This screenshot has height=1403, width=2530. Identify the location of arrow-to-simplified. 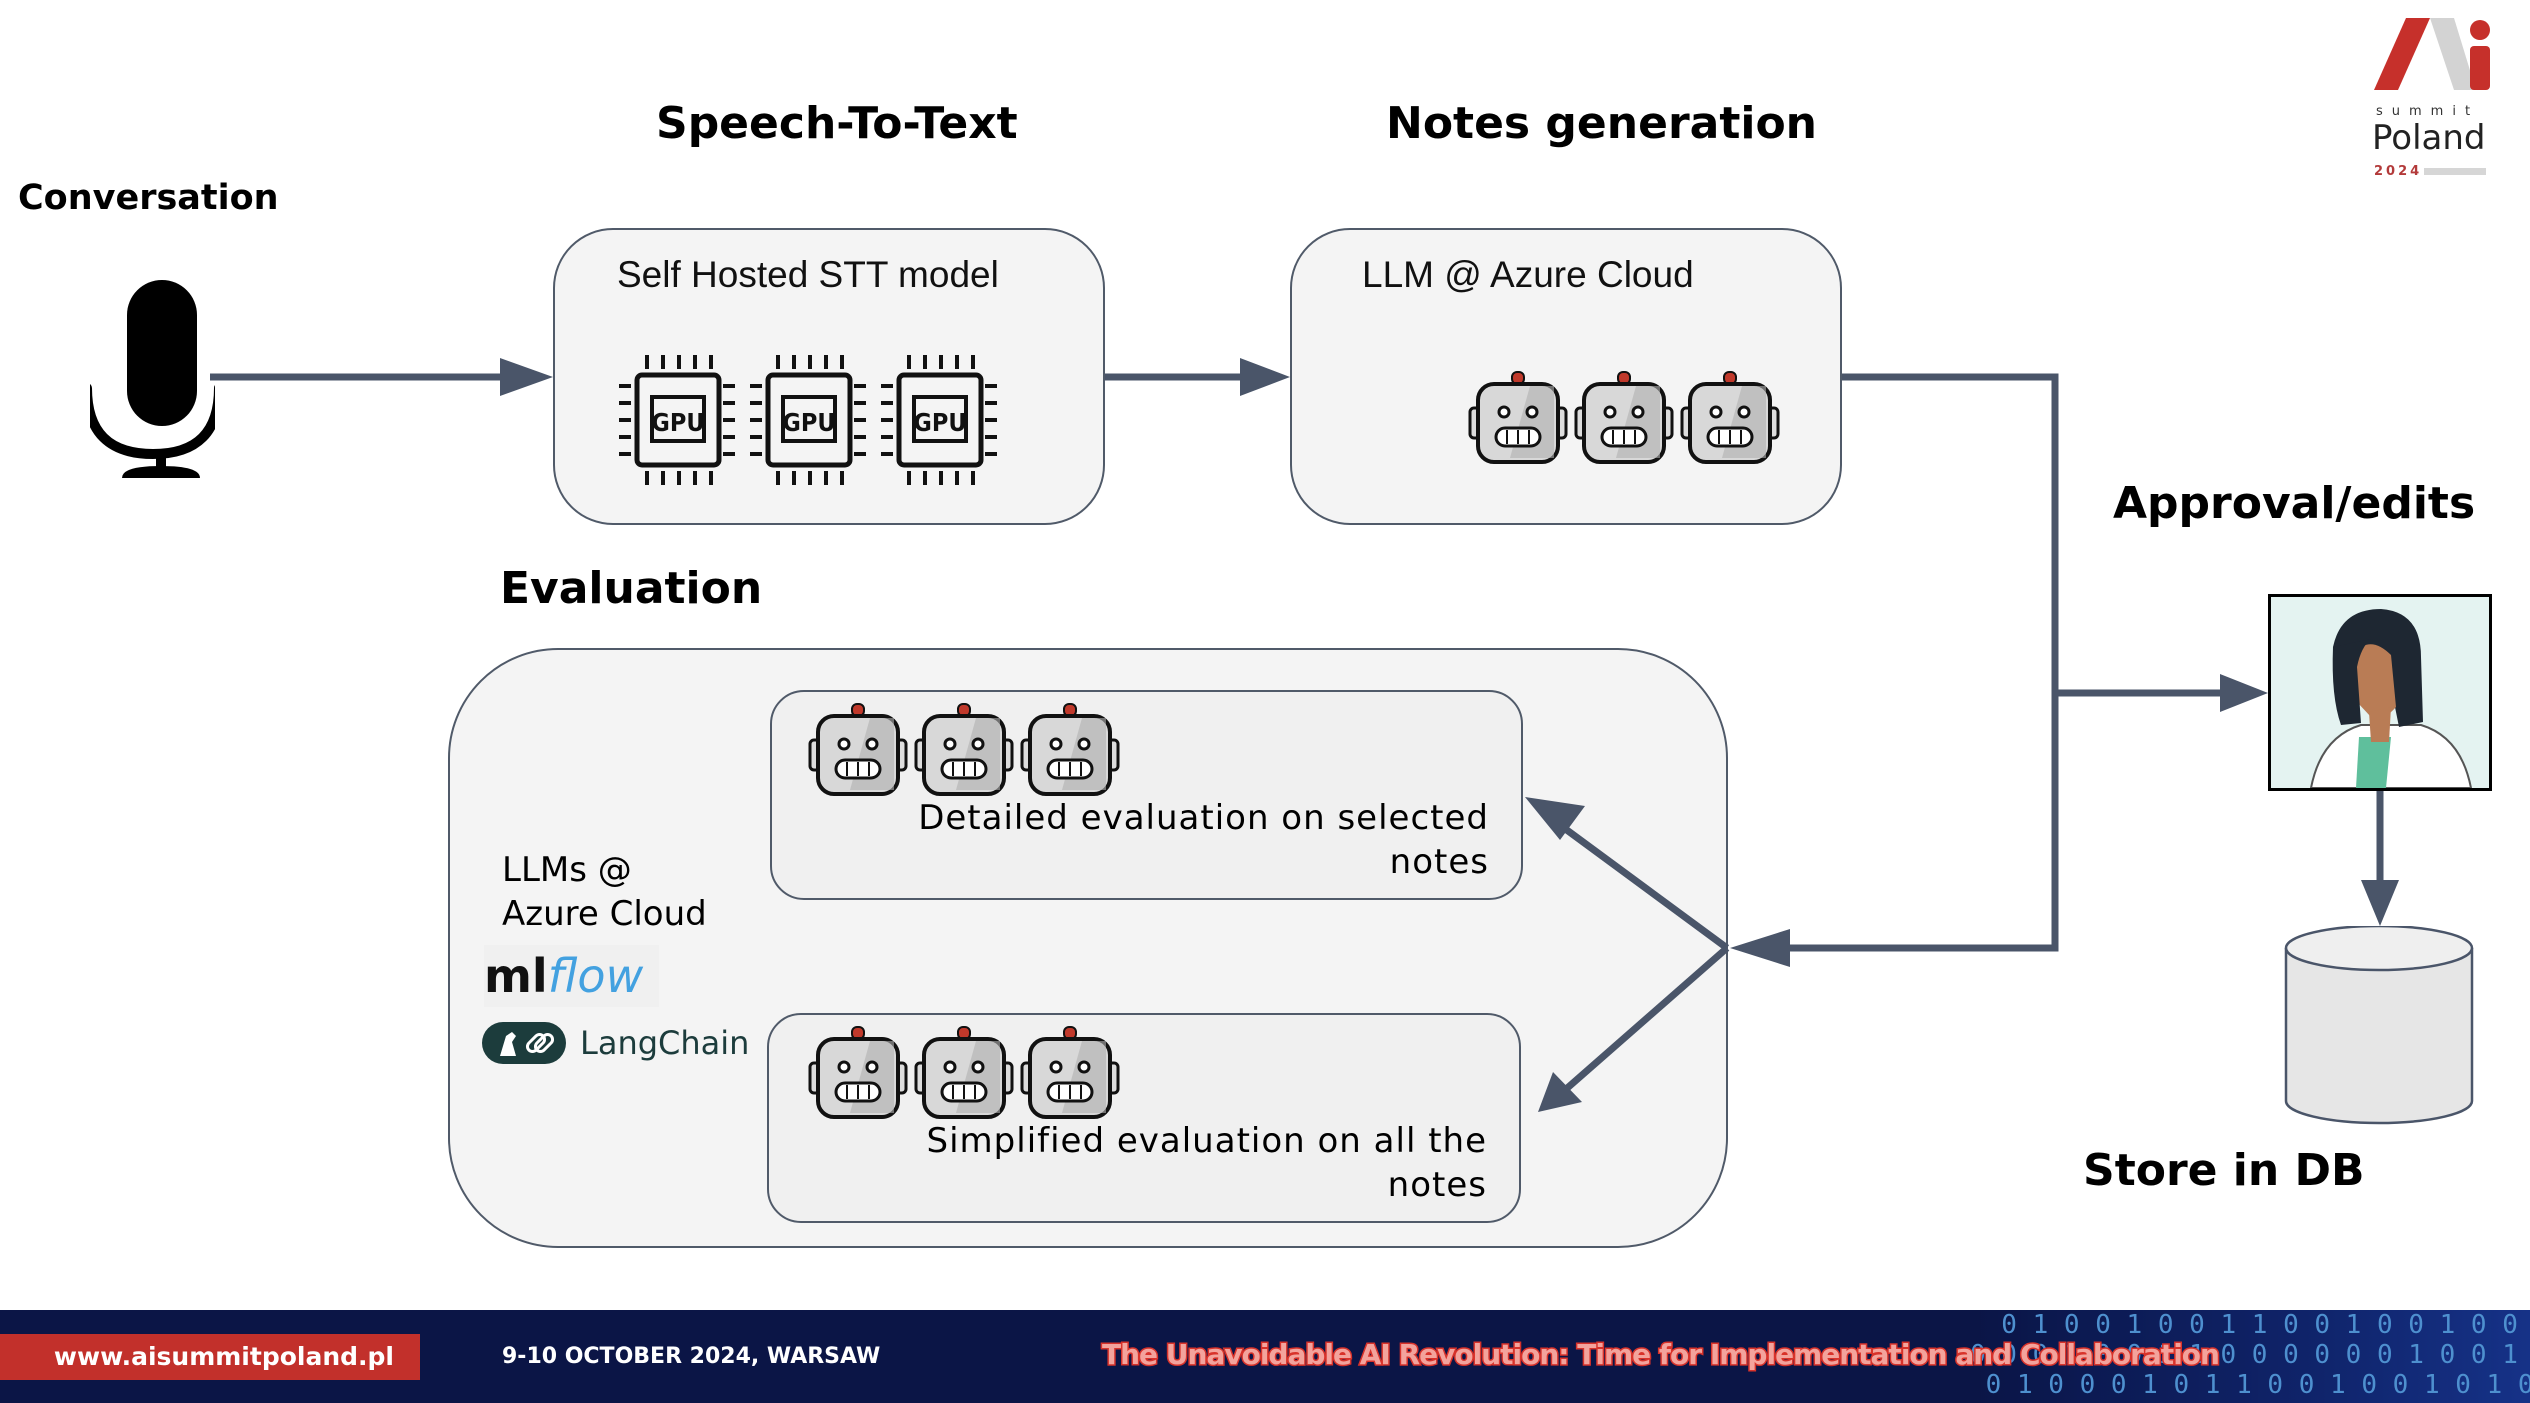
(1646, 1019).